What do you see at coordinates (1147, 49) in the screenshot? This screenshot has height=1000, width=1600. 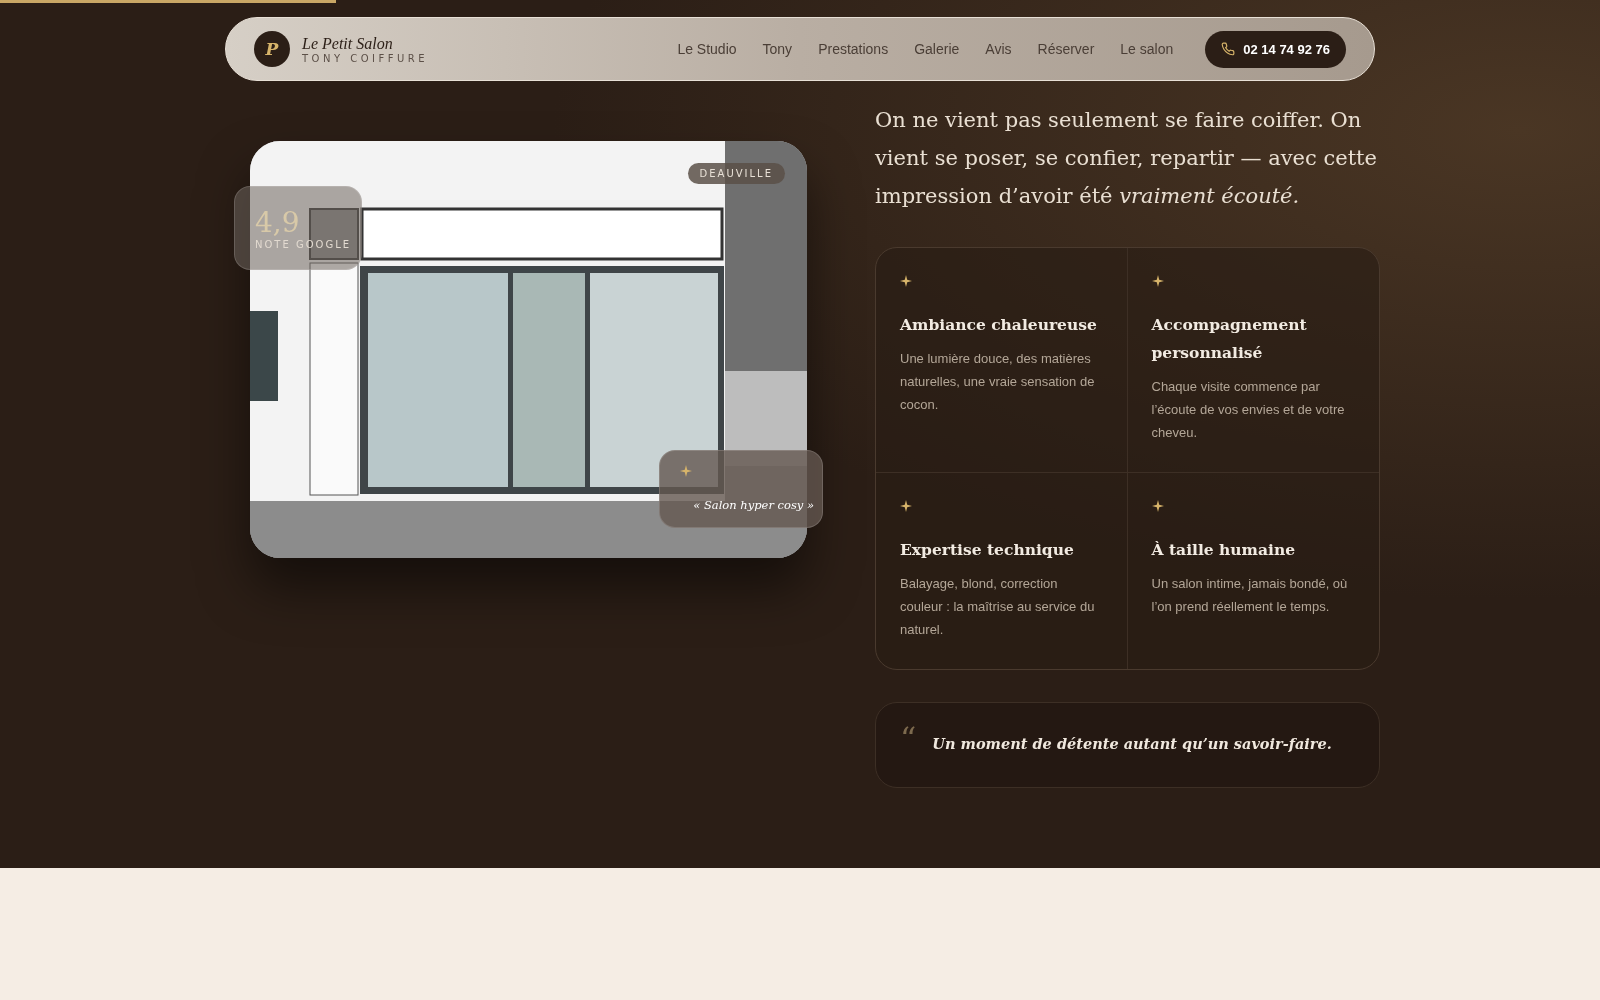 I see `nav-link: Le salon` at bounding box center [1147, 49].